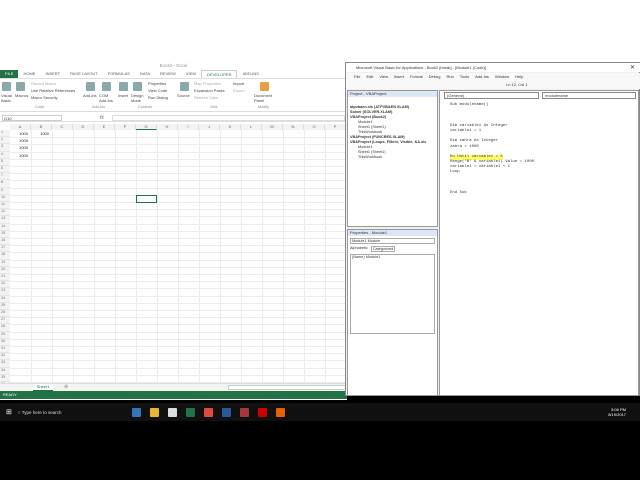 This screenshot has height=480, width=640. What do you see at coordinates (383, 76) in the screenshot?
I see `menu-view: View` at bounding box center [383, 76].